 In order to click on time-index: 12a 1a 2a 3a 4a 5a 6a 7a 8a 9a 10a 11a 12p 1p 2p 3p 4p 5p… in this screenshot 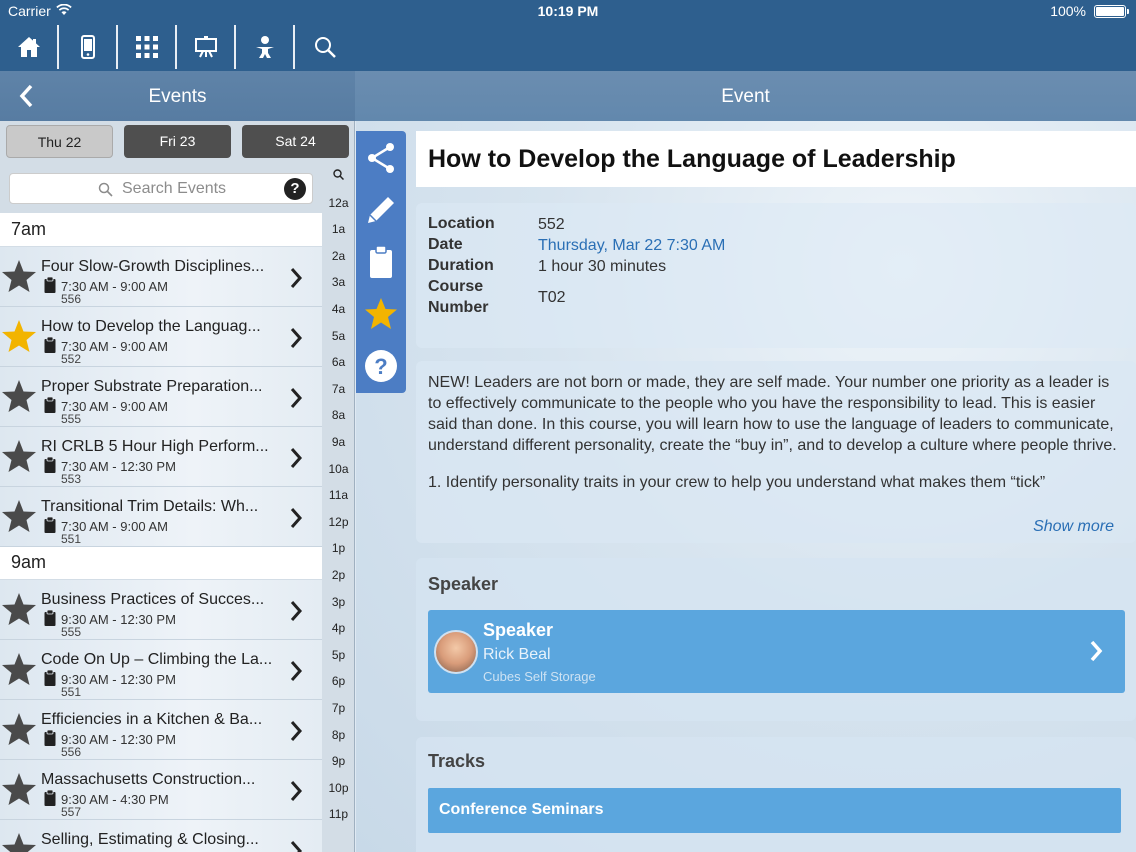, I will do `click(338, 508)`.